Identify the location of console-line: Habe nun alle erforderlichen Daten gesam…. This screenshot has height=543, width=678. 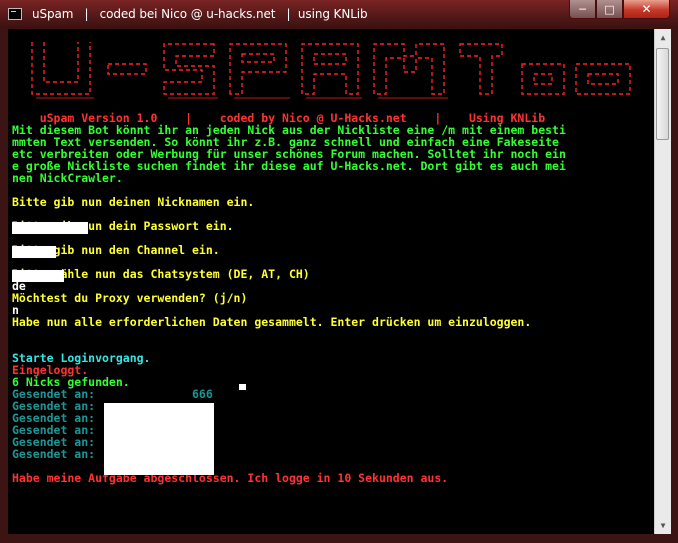
(272, 322).